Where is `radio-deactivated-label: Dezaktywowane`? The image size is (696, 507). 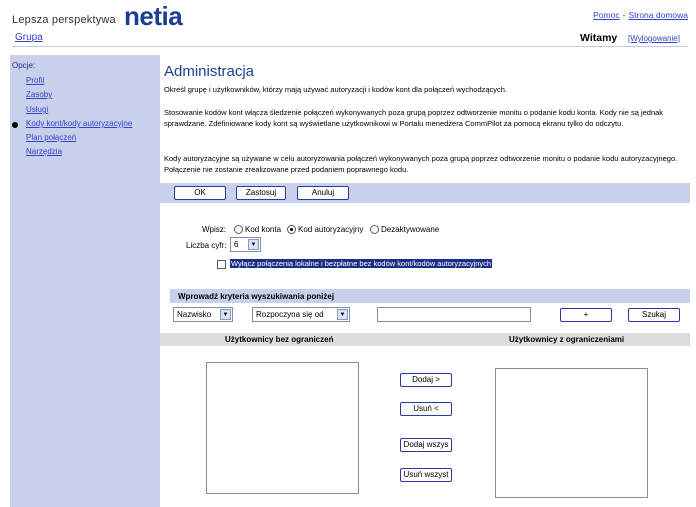
radio-deactivated-label: Dezaktywowane is located at coordinates (410, 229).